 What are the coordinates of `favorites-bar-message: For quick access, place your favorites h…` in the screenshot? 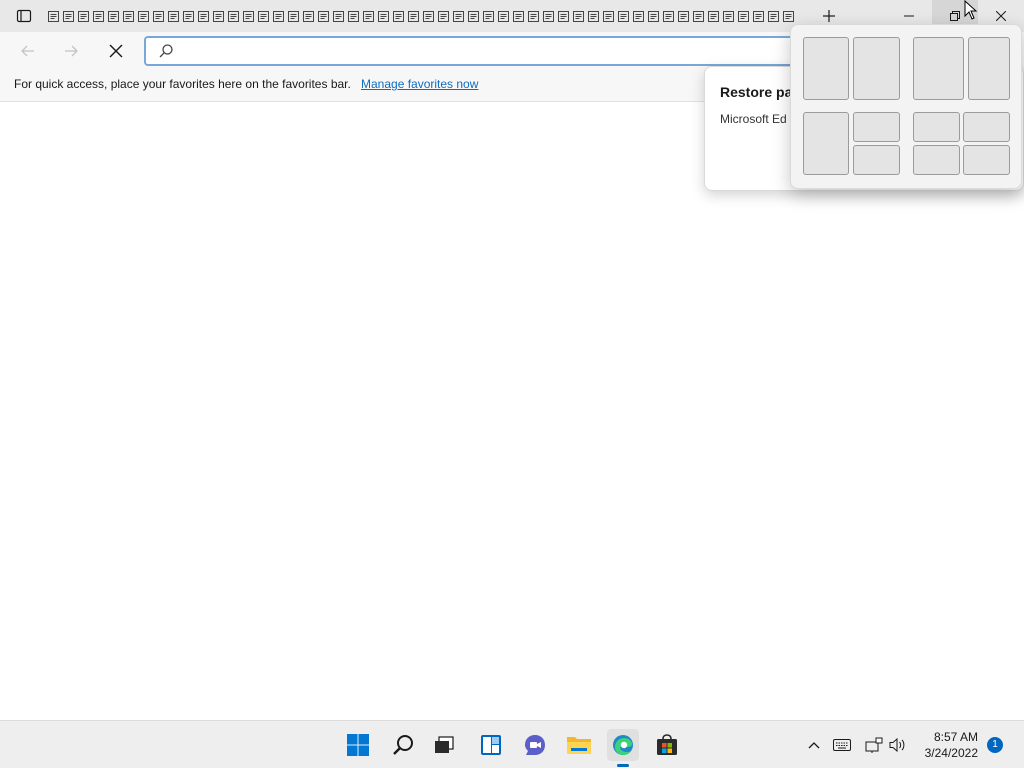 It's located at (182, 84).